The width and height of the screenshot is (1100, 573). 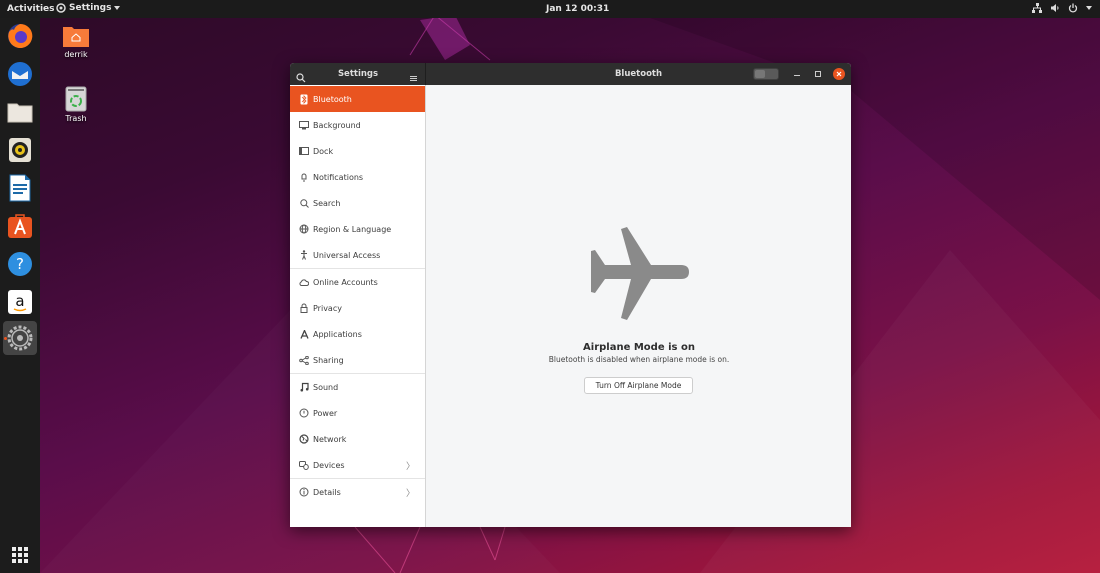 What do you see at coordinates (357, 360) in the screenshot?
I see `sidebar-item-sharing: Sharing` at bounding box center [357, 360].